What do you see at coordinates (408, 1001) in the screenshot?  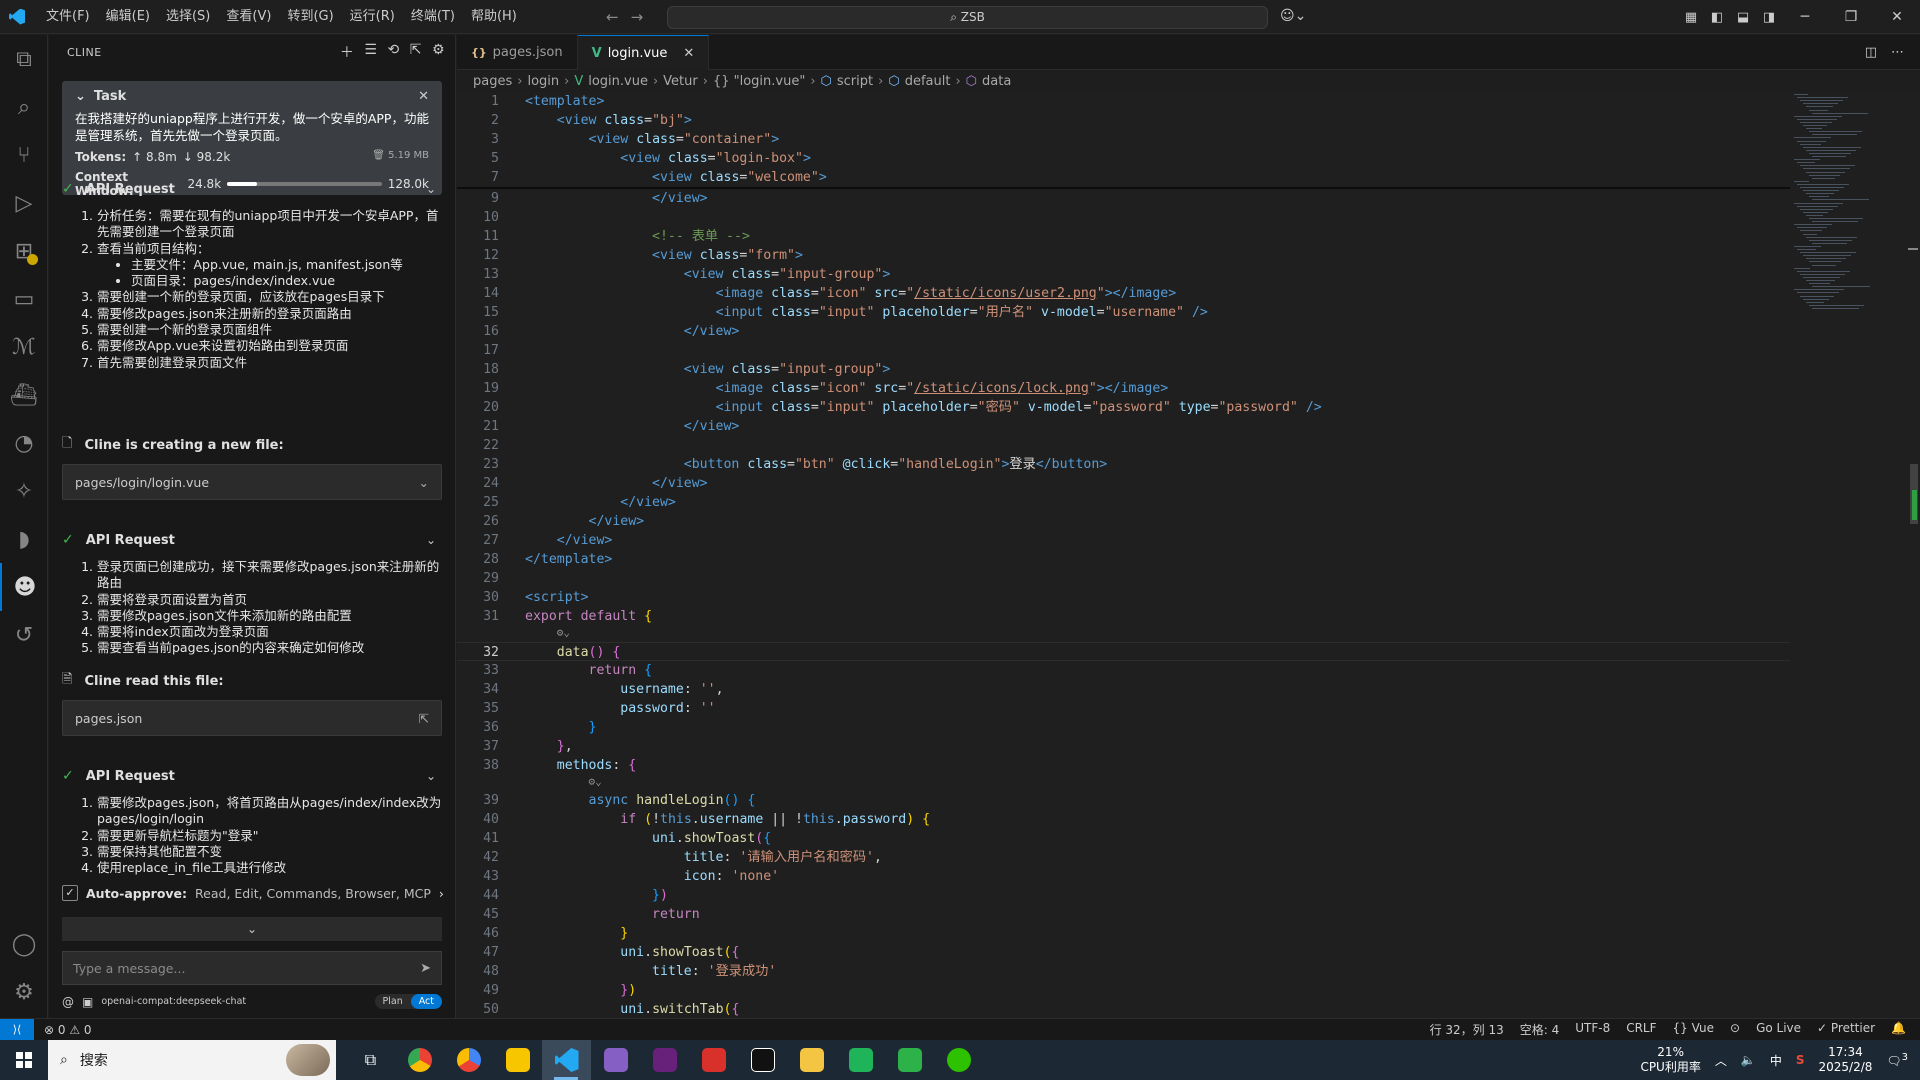 I see `plan-act-toggle: Plan Act` at bounding box center [408, 1001].